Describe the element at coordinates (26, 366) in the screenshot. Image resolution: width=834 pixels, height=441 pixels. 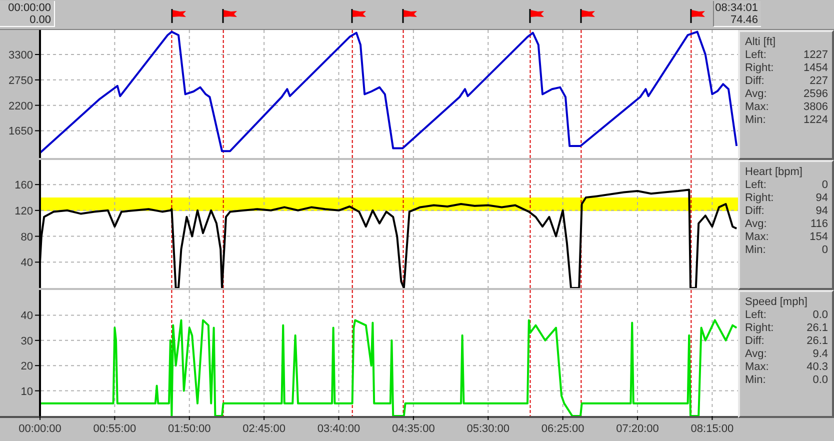
I see `axis-label: 20` at that location.